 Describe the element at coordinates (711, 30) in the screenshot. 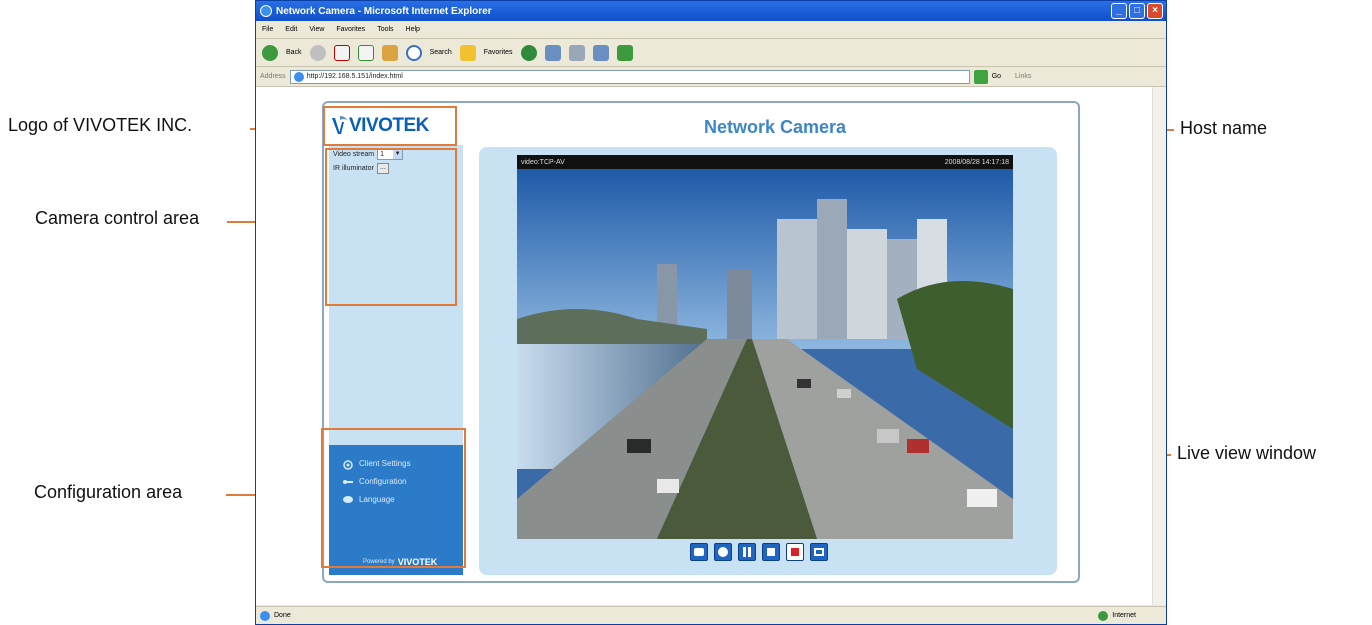

I see `menu-bar: File Edit View Favorites Tools Help` at that location.